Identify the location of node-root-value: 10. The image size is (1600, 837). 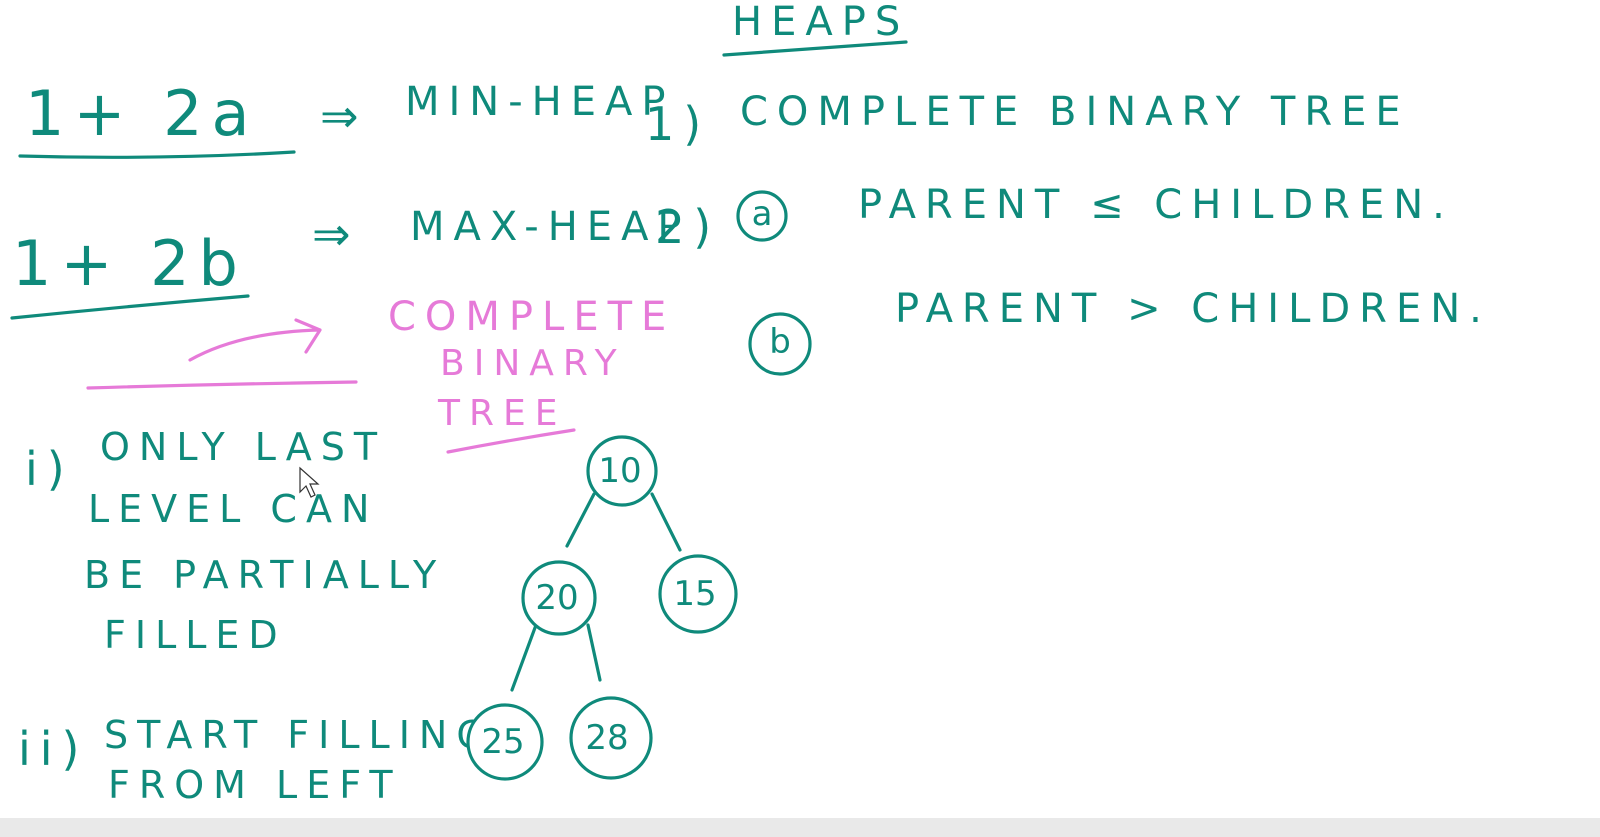
(619, 471).